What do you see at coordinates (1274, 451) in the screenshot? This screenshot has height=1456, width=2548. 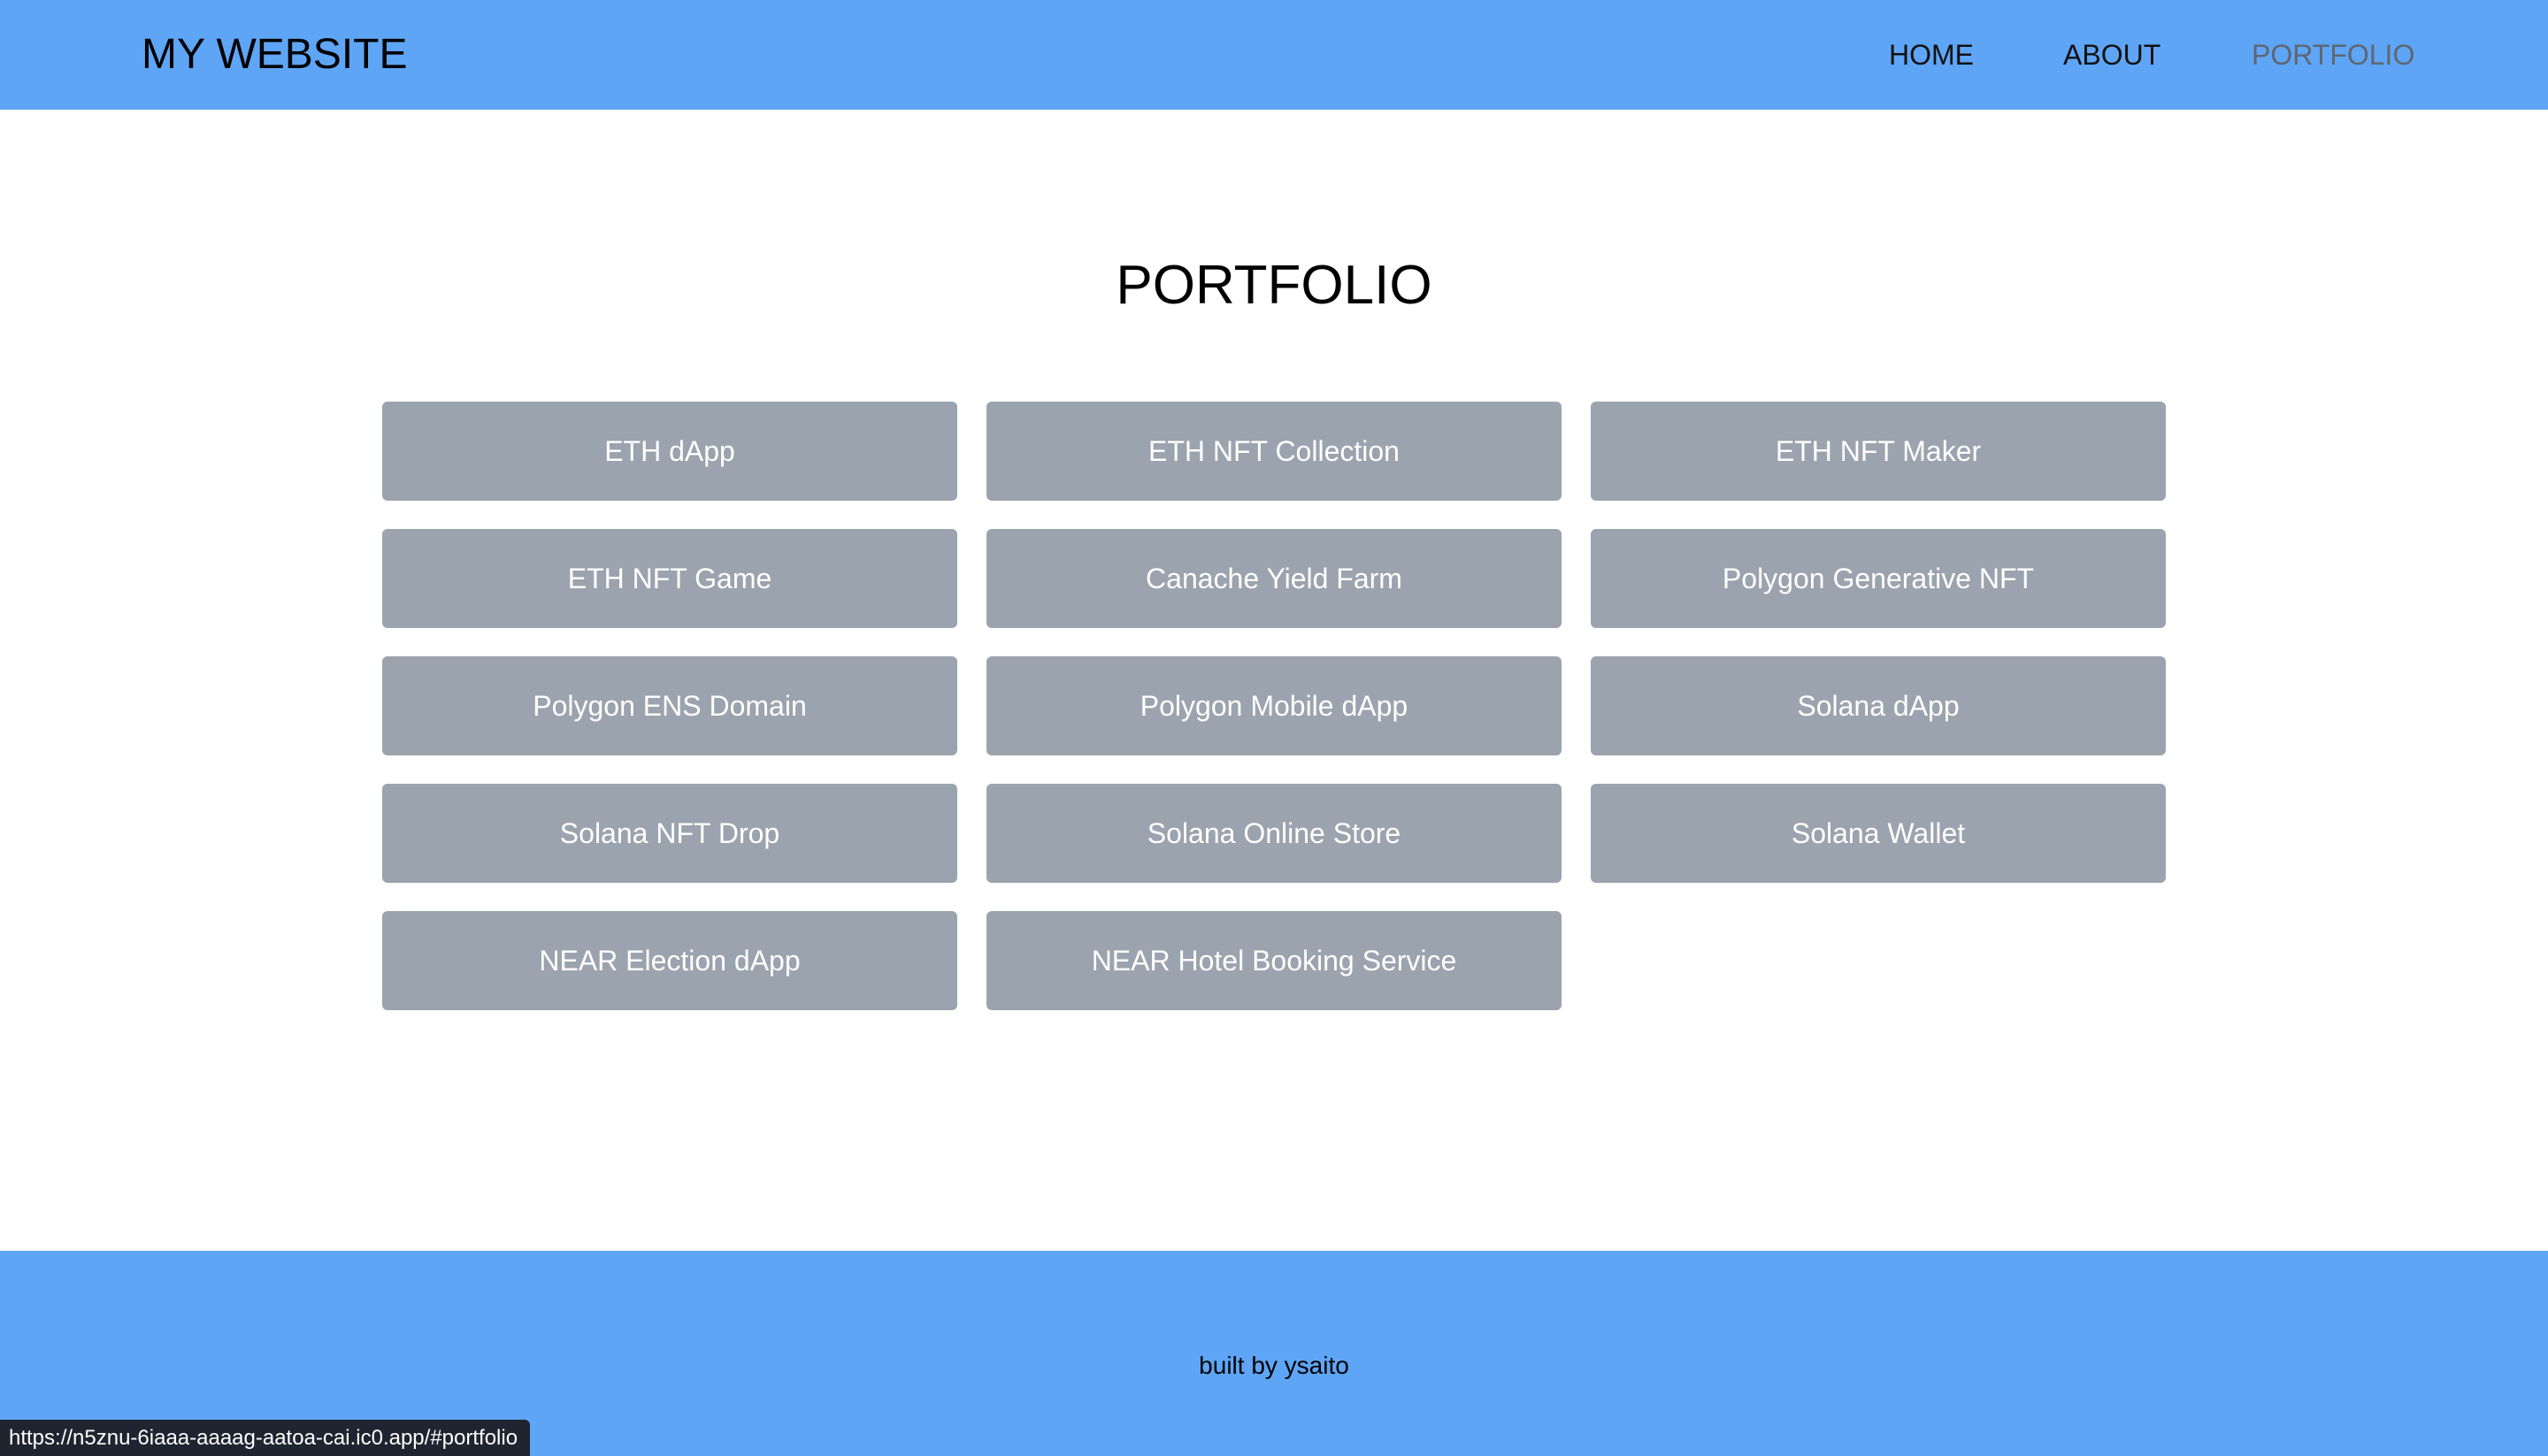 I see `project-card-eth-nft-collection: ETH NFT Collection` at bounding box center [1274, 451].